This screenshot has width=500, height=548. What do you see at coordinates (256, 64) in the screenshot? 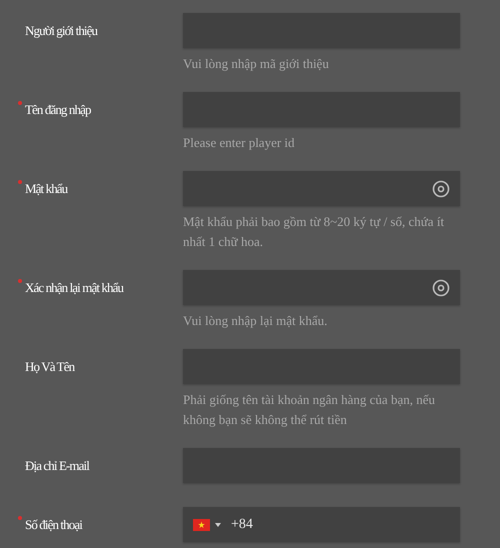
I see `field-hint: Vui lòng nhập mã giới thiệu` at bounding box center [256, 64].